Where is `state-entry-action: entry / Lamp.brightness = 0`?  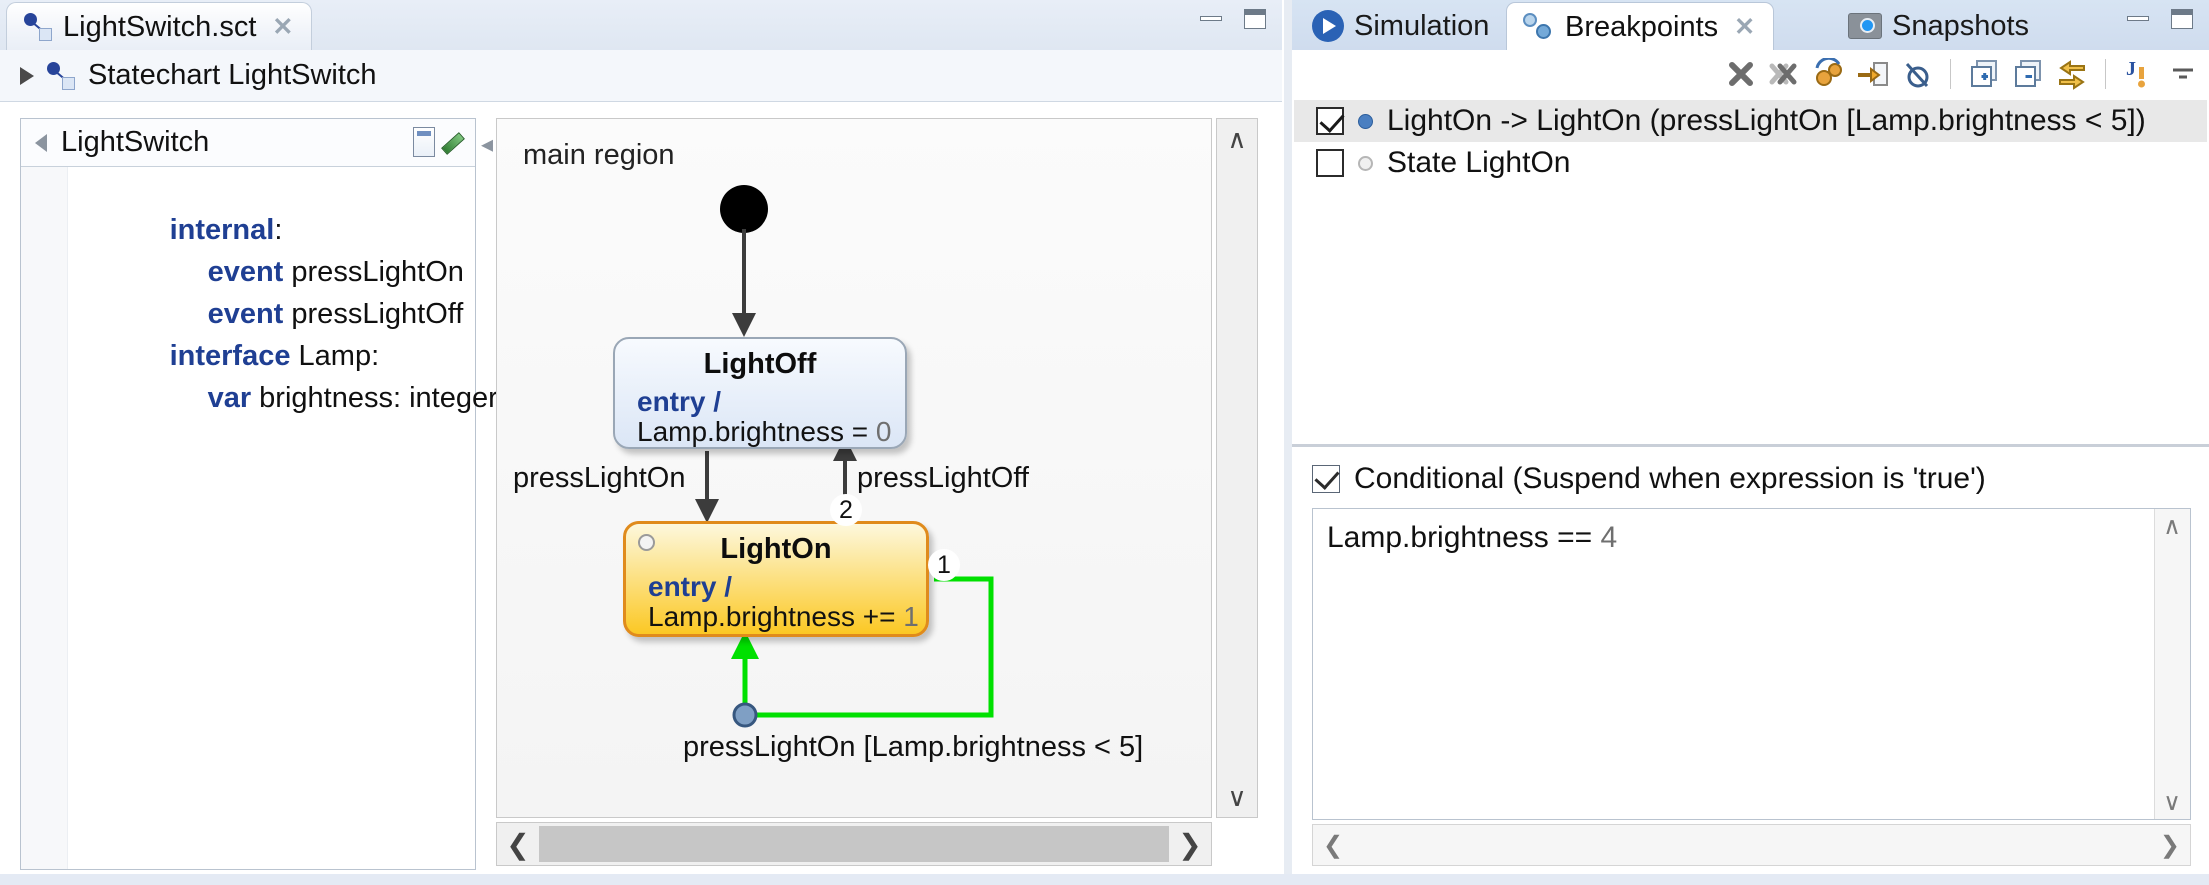
state-entry-action: entry / Lamp.brightness = 0 is located at coordinates (760, 417).